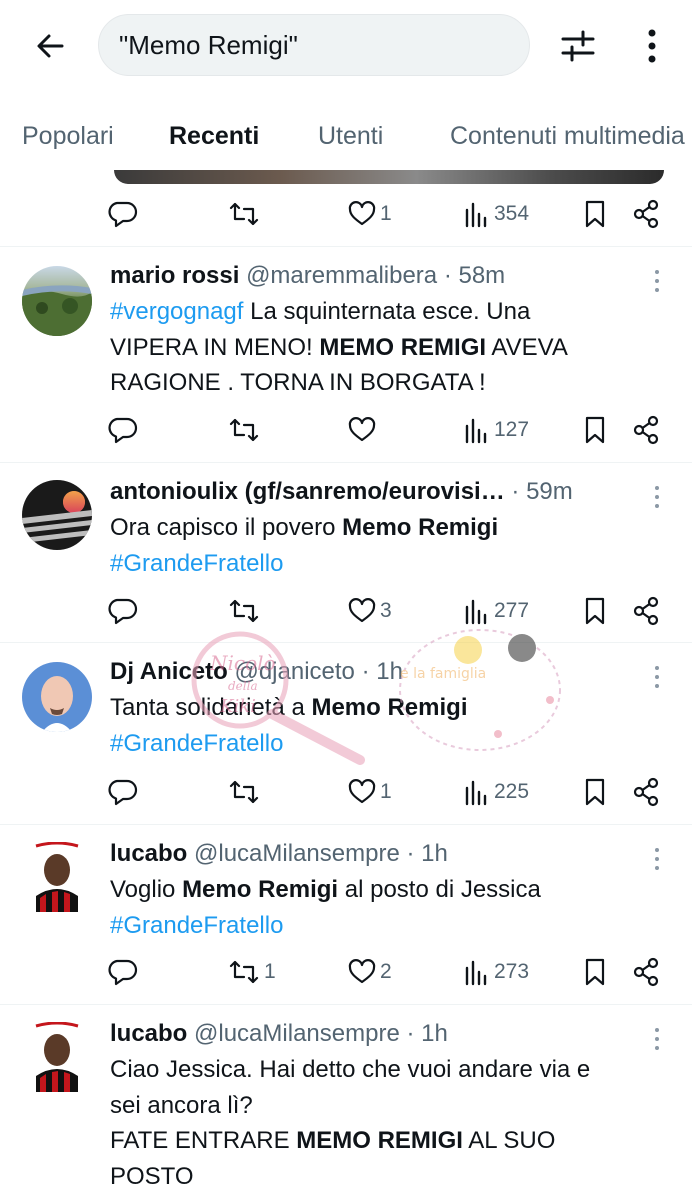  What do you see at coordinates (68, 136) in the screenshot?
I see `tab-popolari: Popolari` at bounding box center [68, 136].